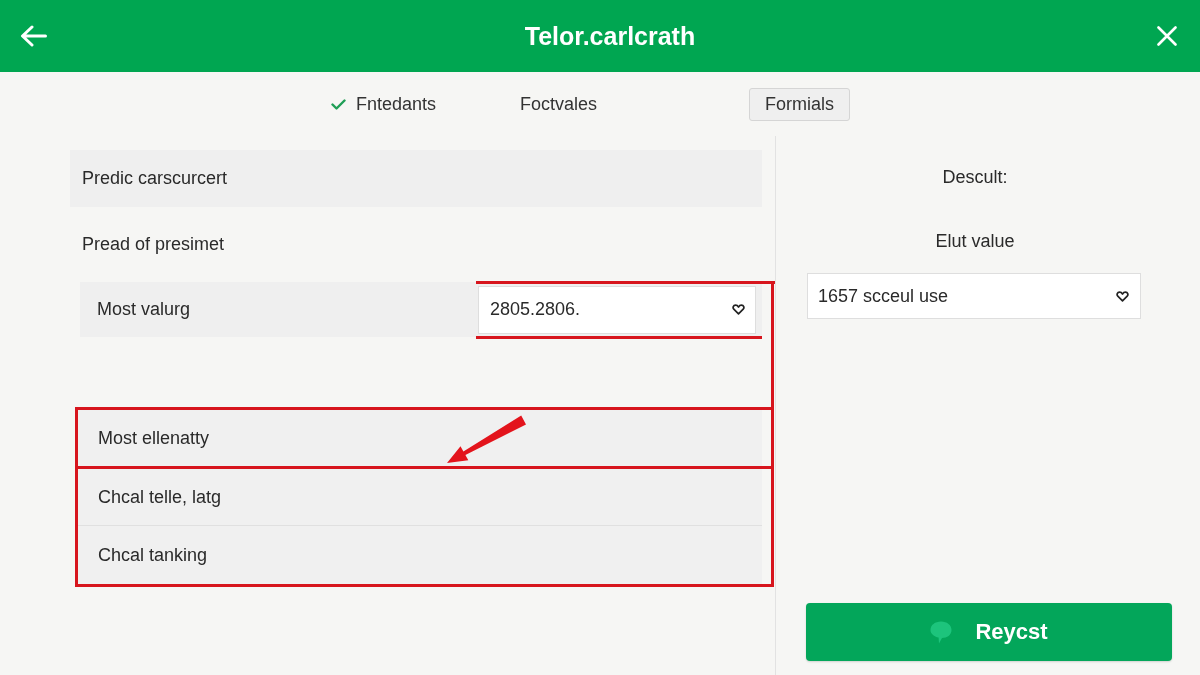 The image size is (1200, 675). What do you see at coordinates (420, 554) in the screenshot?
I see `list-item: Chcal tanking` at bounding box center [420, 554].